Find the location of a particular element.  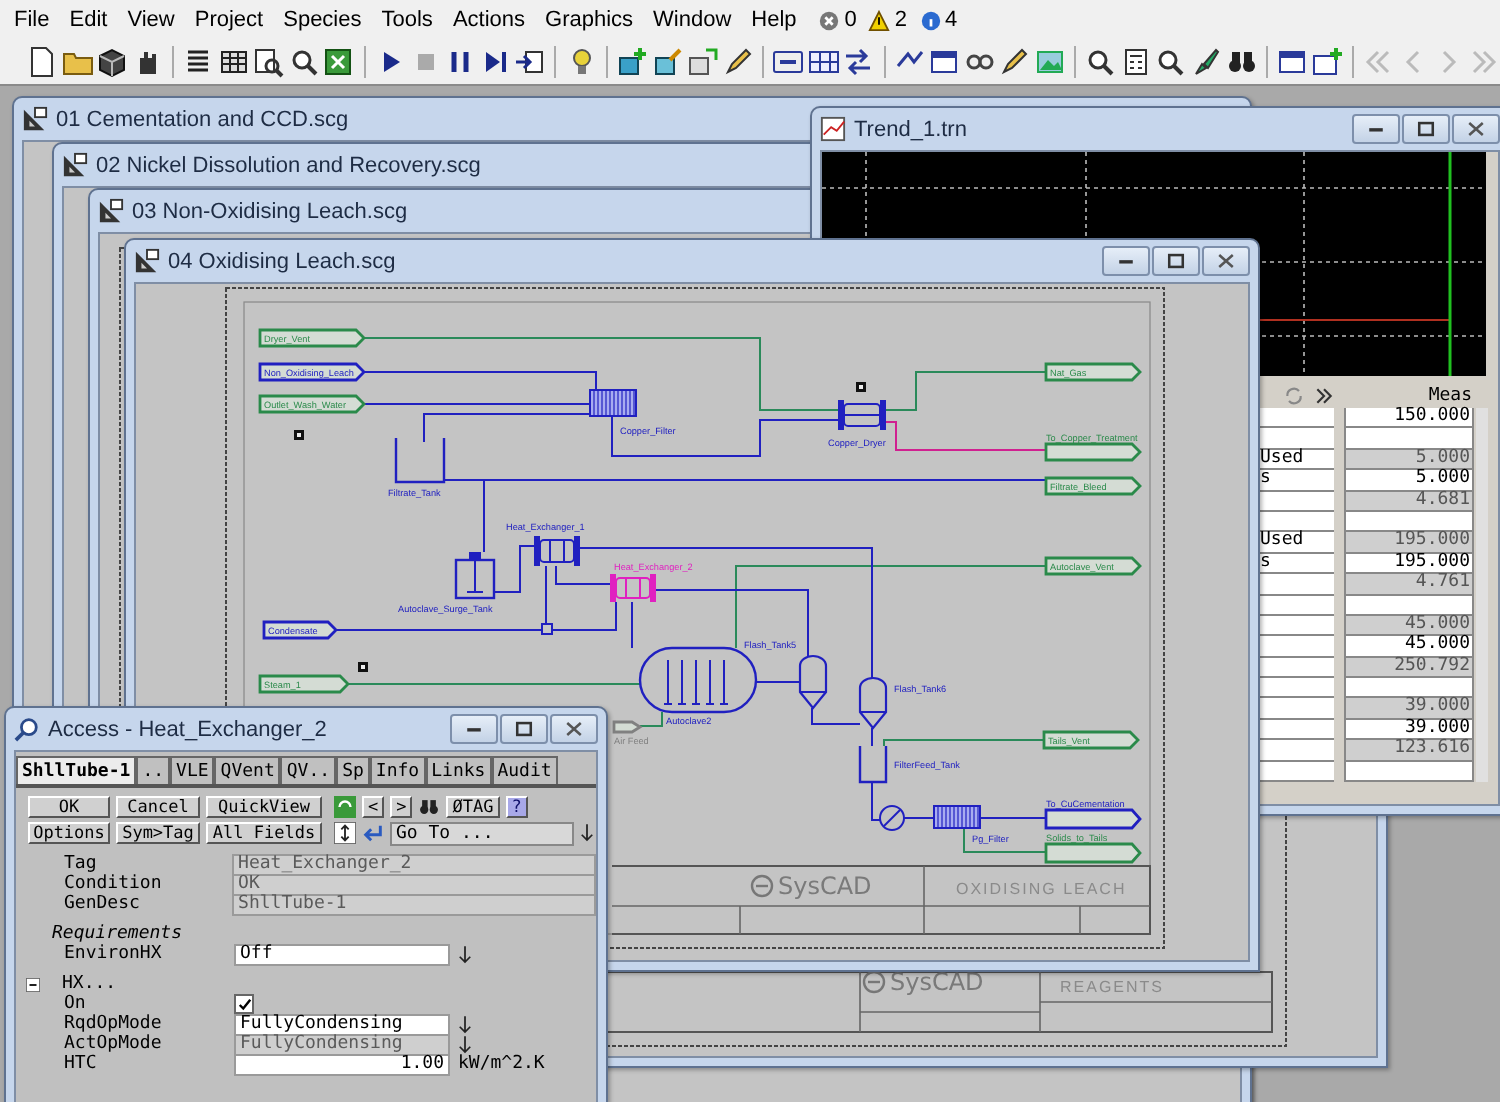

node-plus-icon is located at coordinates (632, 62).